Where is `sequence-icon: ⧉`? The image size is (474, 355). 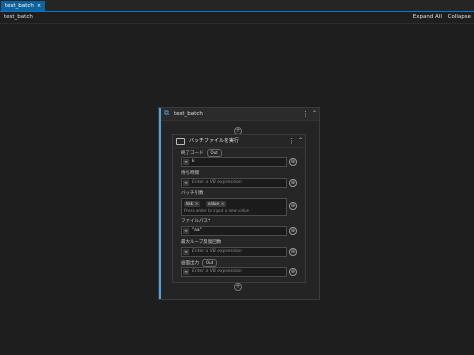 sequence-icon: ⧉ is located at coordinates (166, 113).